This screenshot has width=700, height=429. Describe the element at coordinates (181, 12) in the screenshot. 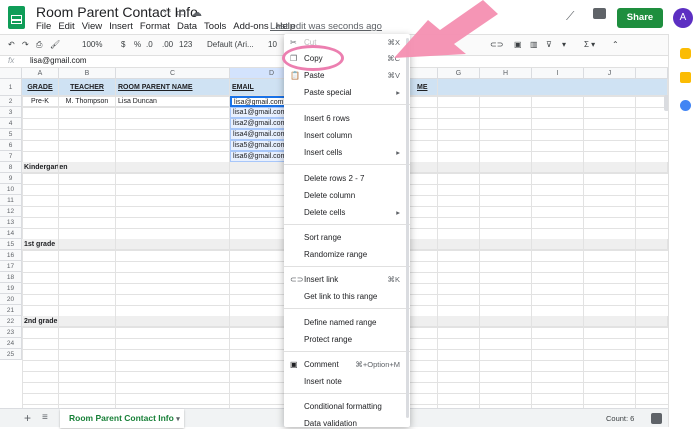

I see `folder-icon: ▭` at that location.